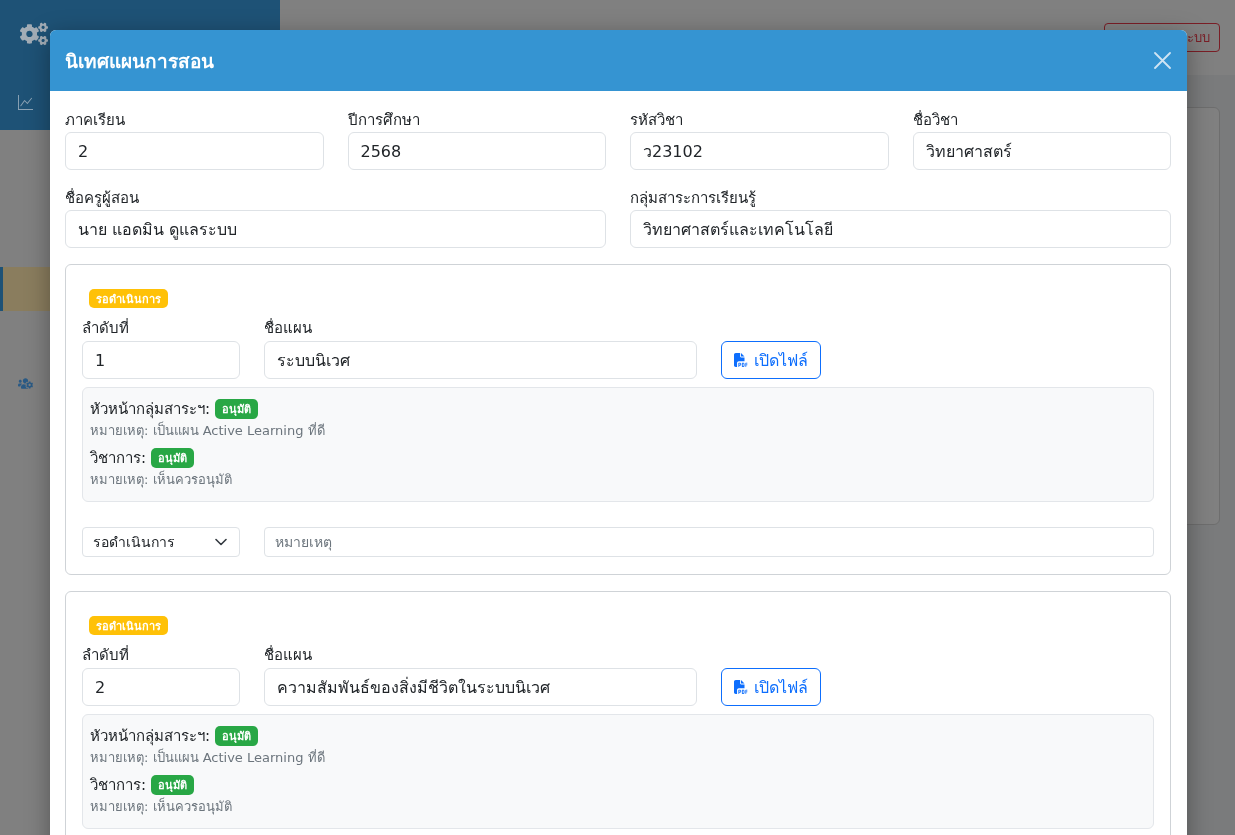 The image size is (1235, 835). What do you see at coordinates (139, 61) in the screenshot?
I see `modal-title: นิเทศแผนการสอน` at bounding box center [139, 61].